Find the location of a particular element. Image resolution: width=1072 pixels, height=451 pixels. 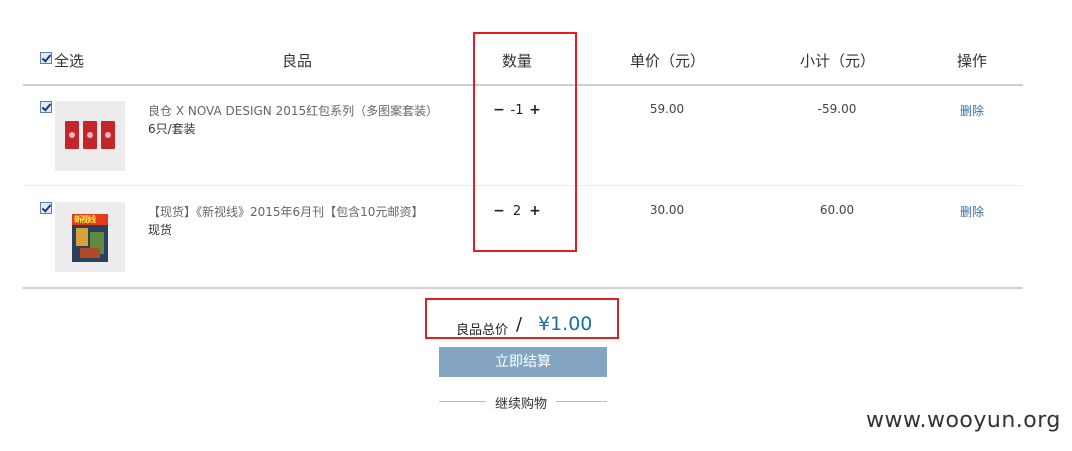

product-spec: 现货 is located at coordinates (160, 230).